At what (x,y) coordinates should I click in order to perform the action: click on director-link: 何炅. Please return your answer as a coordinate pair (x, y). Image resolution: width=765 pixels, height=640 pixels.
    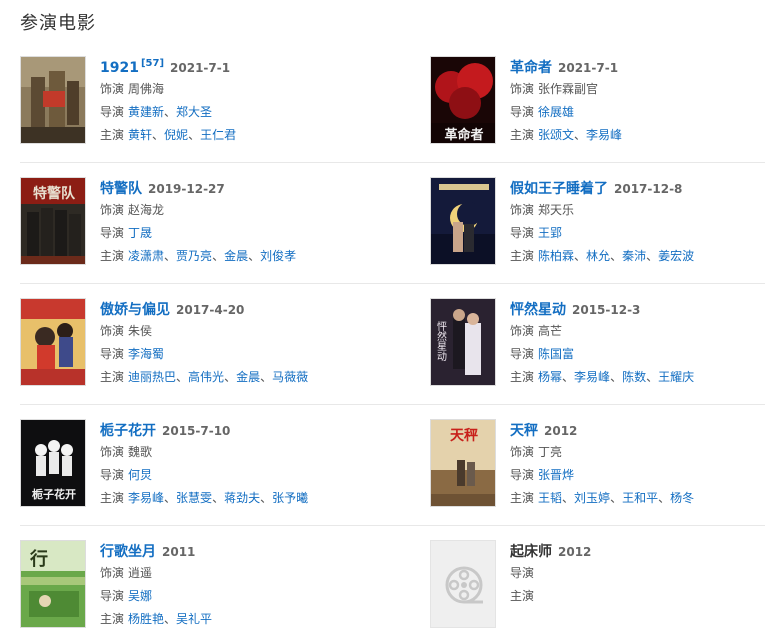
    Looking at the image, I should click on (140, 475).